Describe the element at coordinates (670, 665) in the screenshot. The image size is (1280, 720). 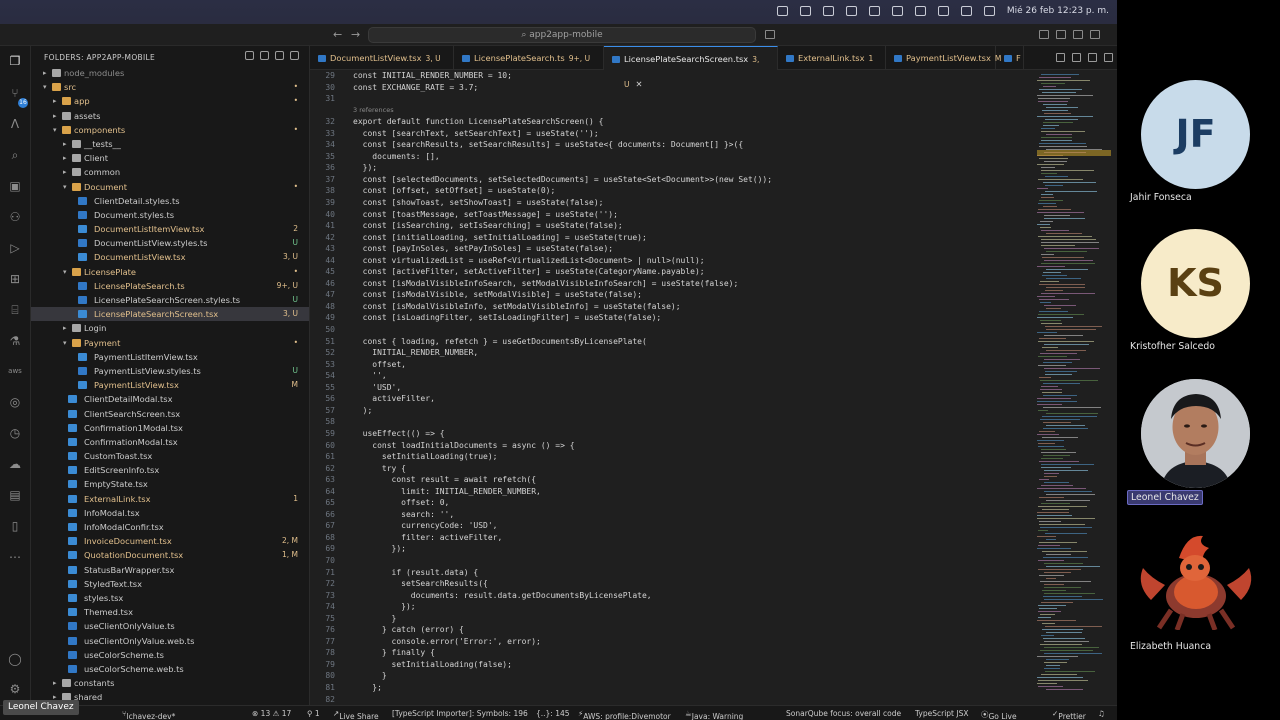
I see `code-line: 79 setInitialLoading(false);` at that location.